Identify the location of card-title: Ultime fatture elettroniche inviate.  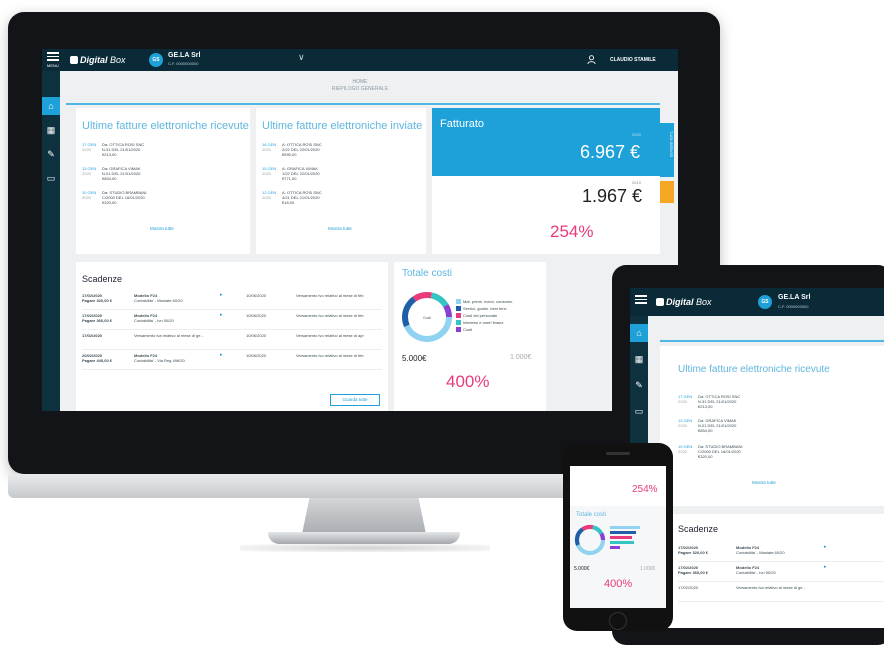
(342, 126).